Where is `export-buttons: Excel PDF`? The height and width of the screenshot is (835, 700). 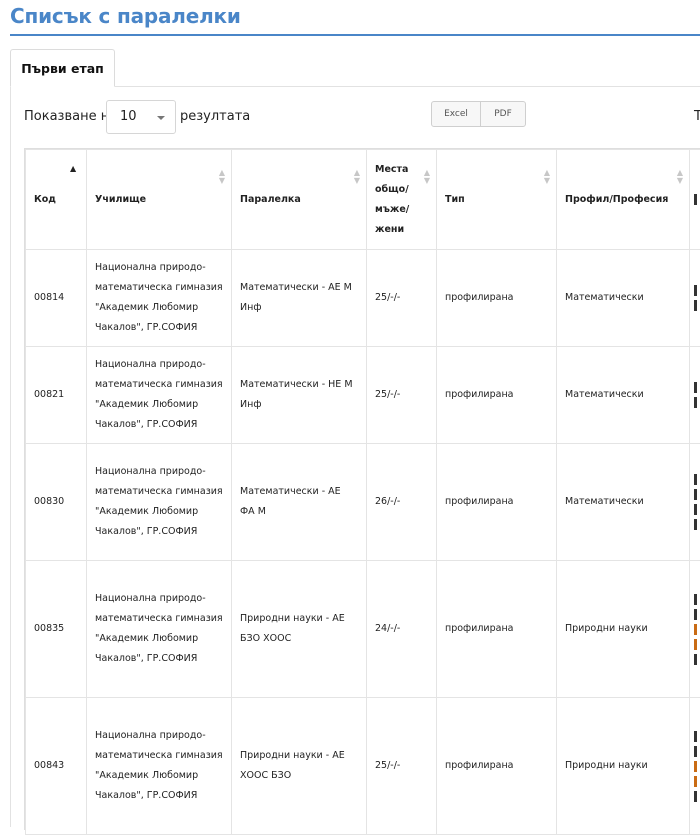 export-buttons: Excel PDF is located at coordinates (478, 114).